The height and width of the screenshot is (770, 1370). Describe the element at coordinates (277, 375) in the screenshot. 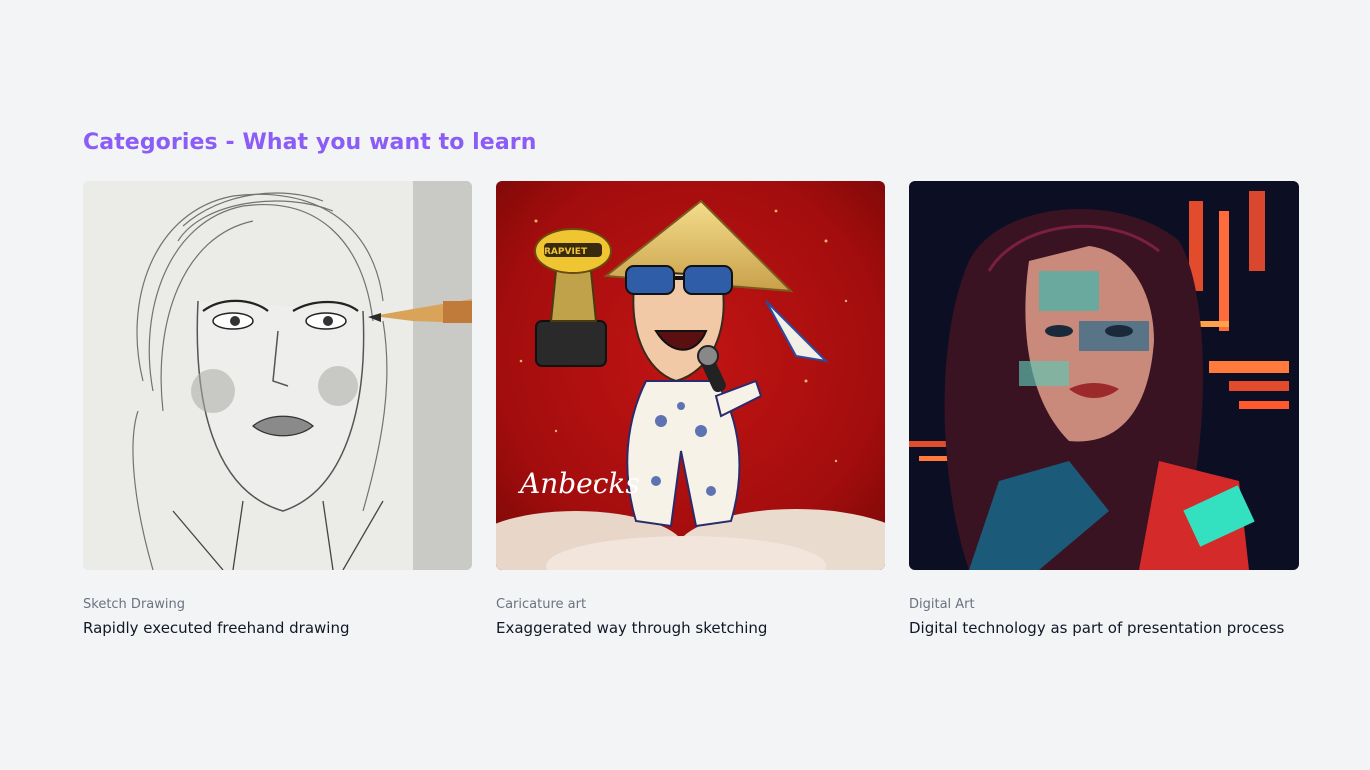

I see `pencil-sketch-portrait-image` at that location.